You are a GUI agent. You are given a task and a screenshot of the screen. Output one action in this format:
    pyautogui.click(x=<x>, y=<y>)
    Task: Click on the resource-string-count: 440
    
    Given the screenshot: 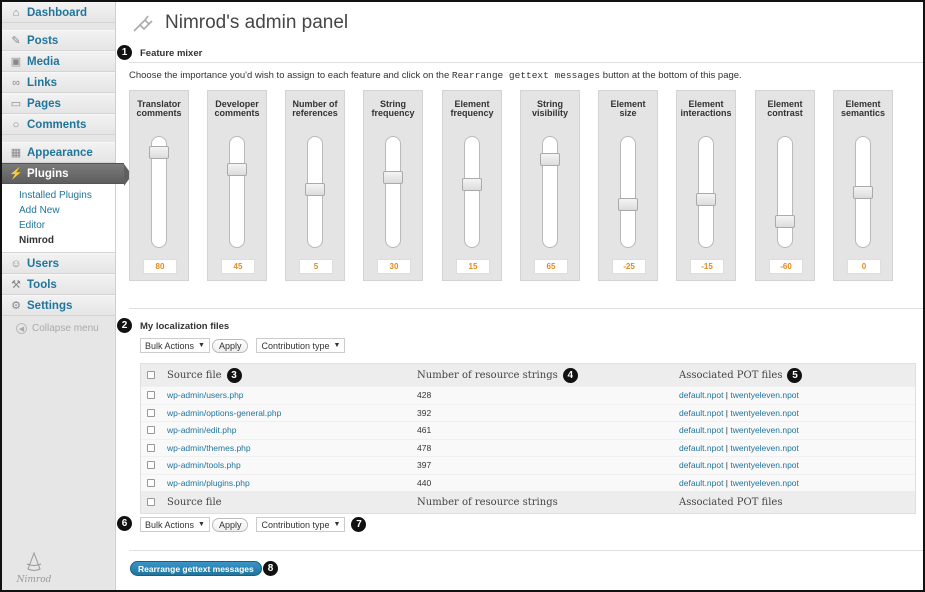 What is the action you would take?
    pyautogui.click(x=424, y=482)
    